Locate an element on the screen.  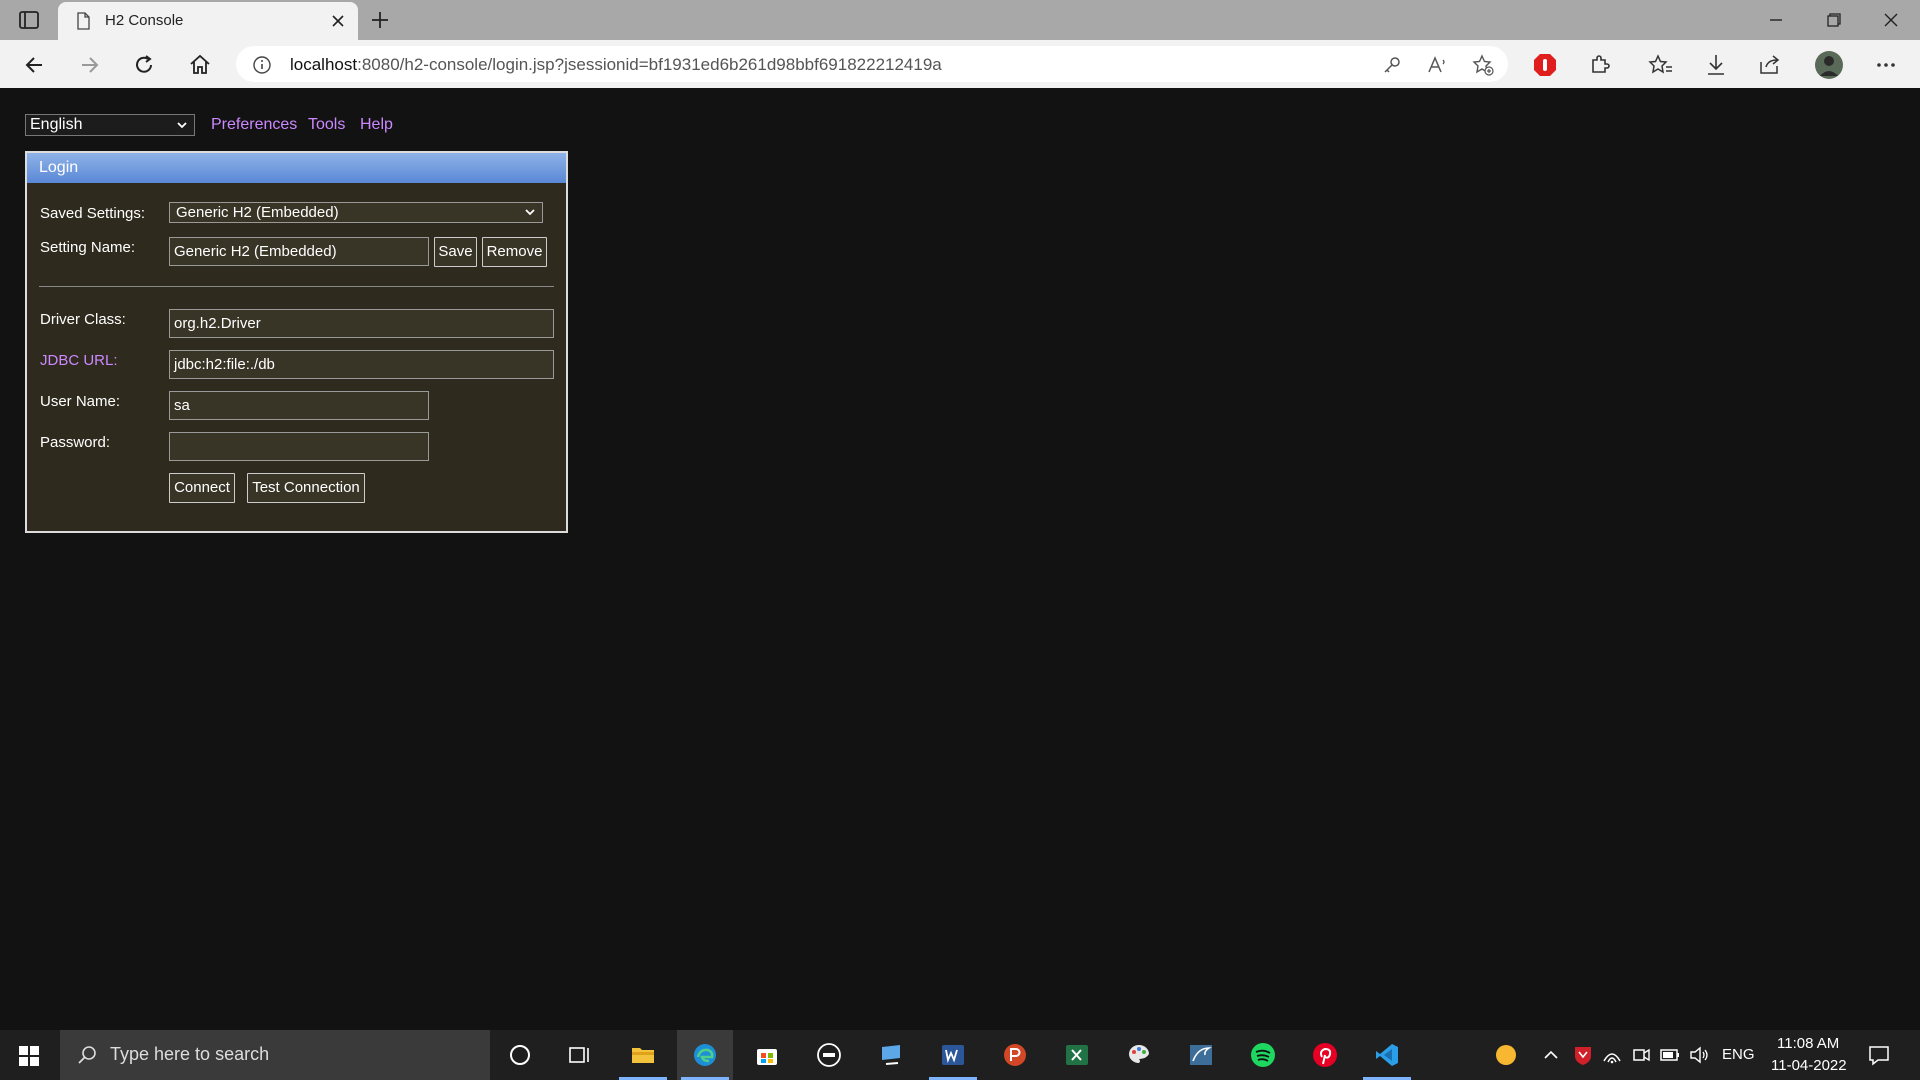
spotify-icon is located at coordinates (1263, 1055).